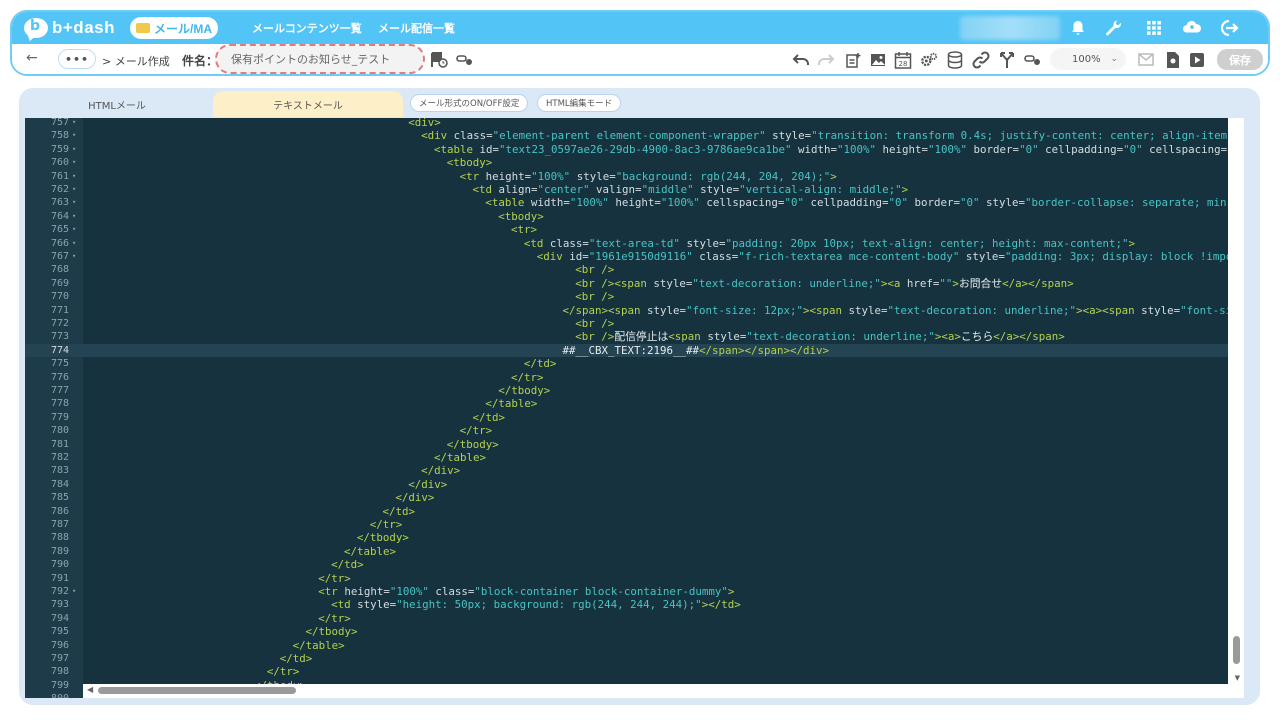  I want to click on flag-clock-icon, so click(439, 60).